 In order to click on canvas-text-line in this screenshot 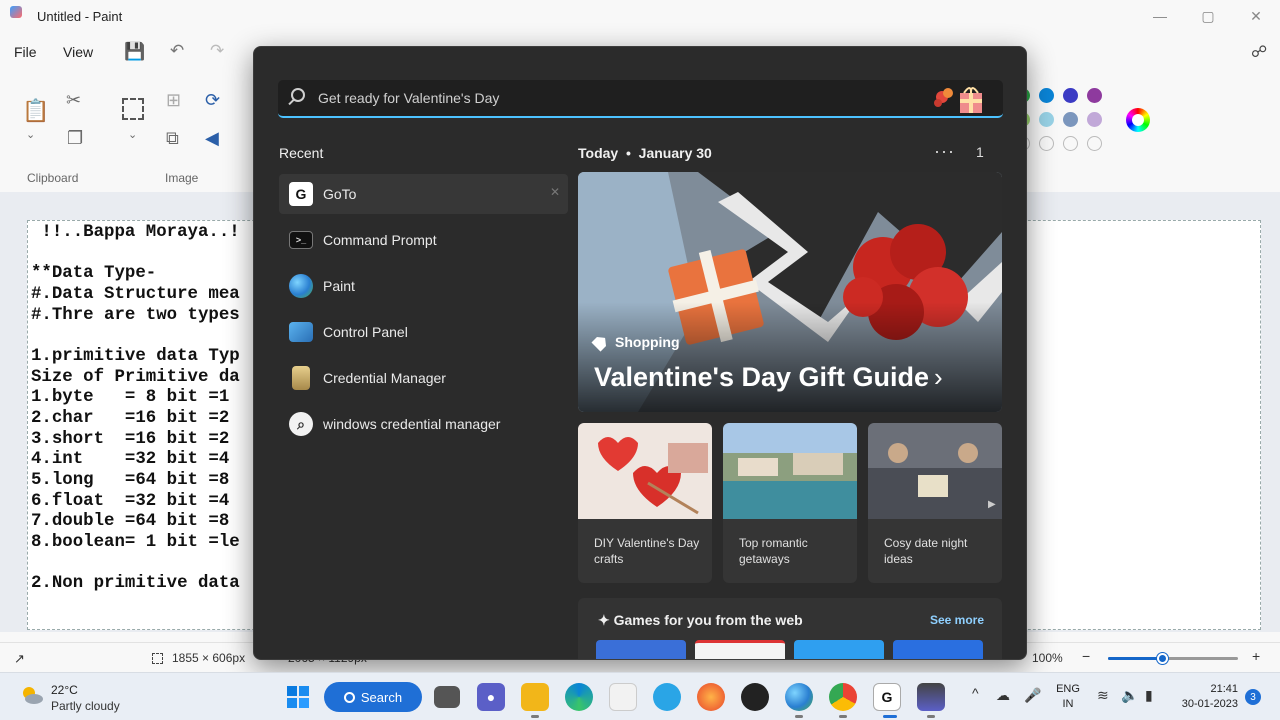, I will do `click(135, 564)`.